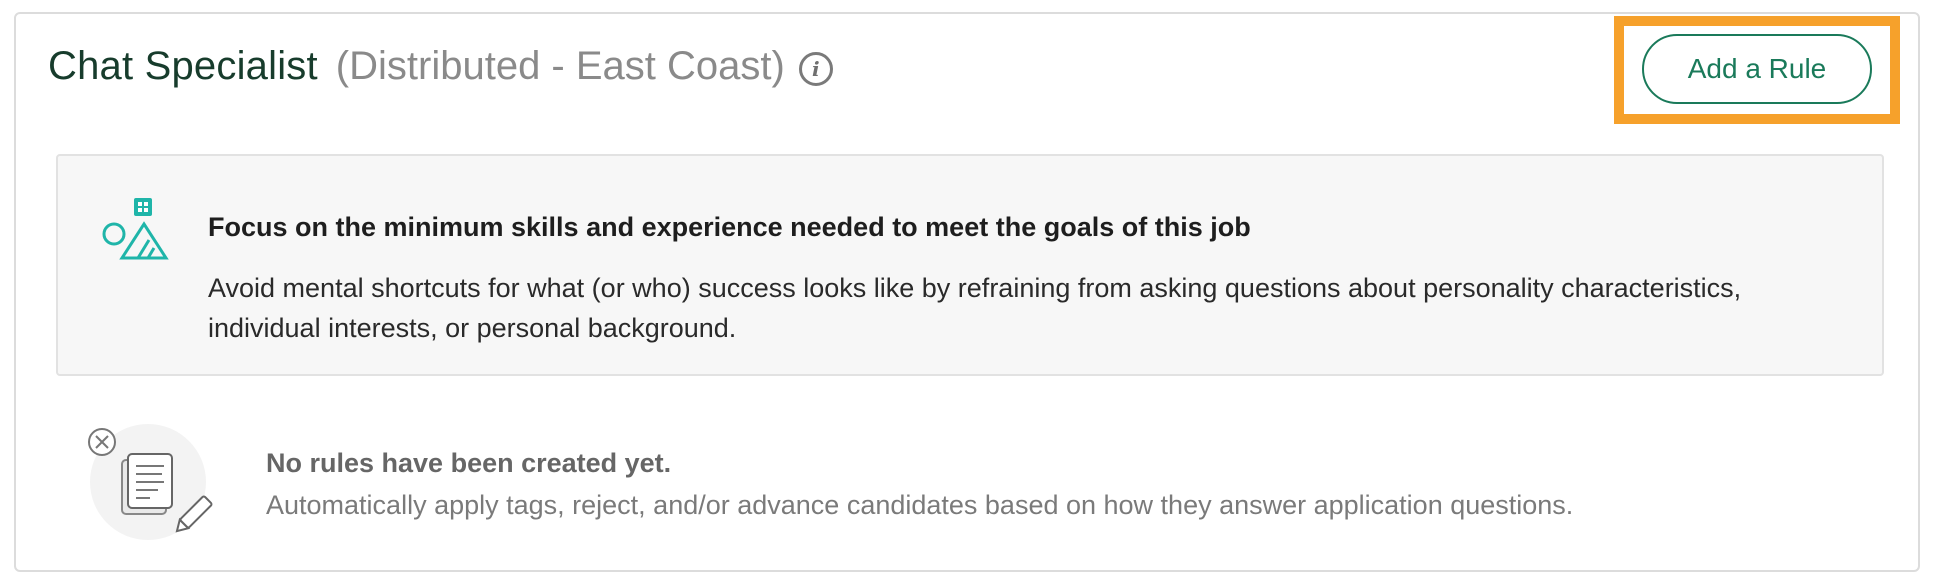  Describe the element at coordinates (1757, 69) in the screenshot. I see `add-rule-button: Add a Rule` at that location.